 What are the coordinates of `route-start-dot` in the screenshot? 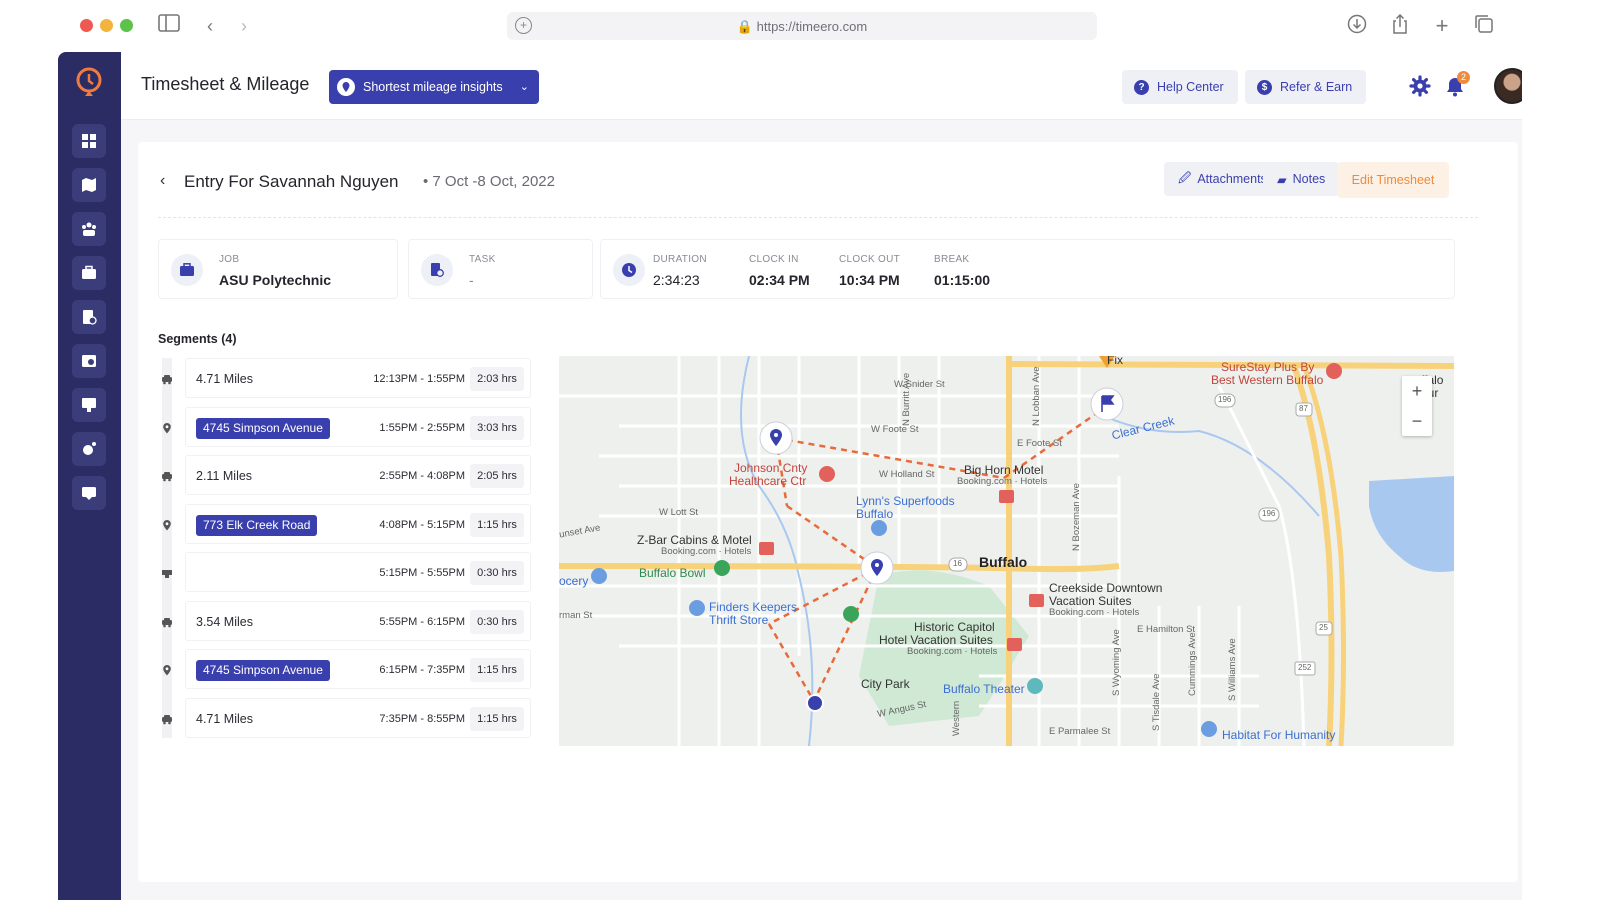 It's located at (815, 703).